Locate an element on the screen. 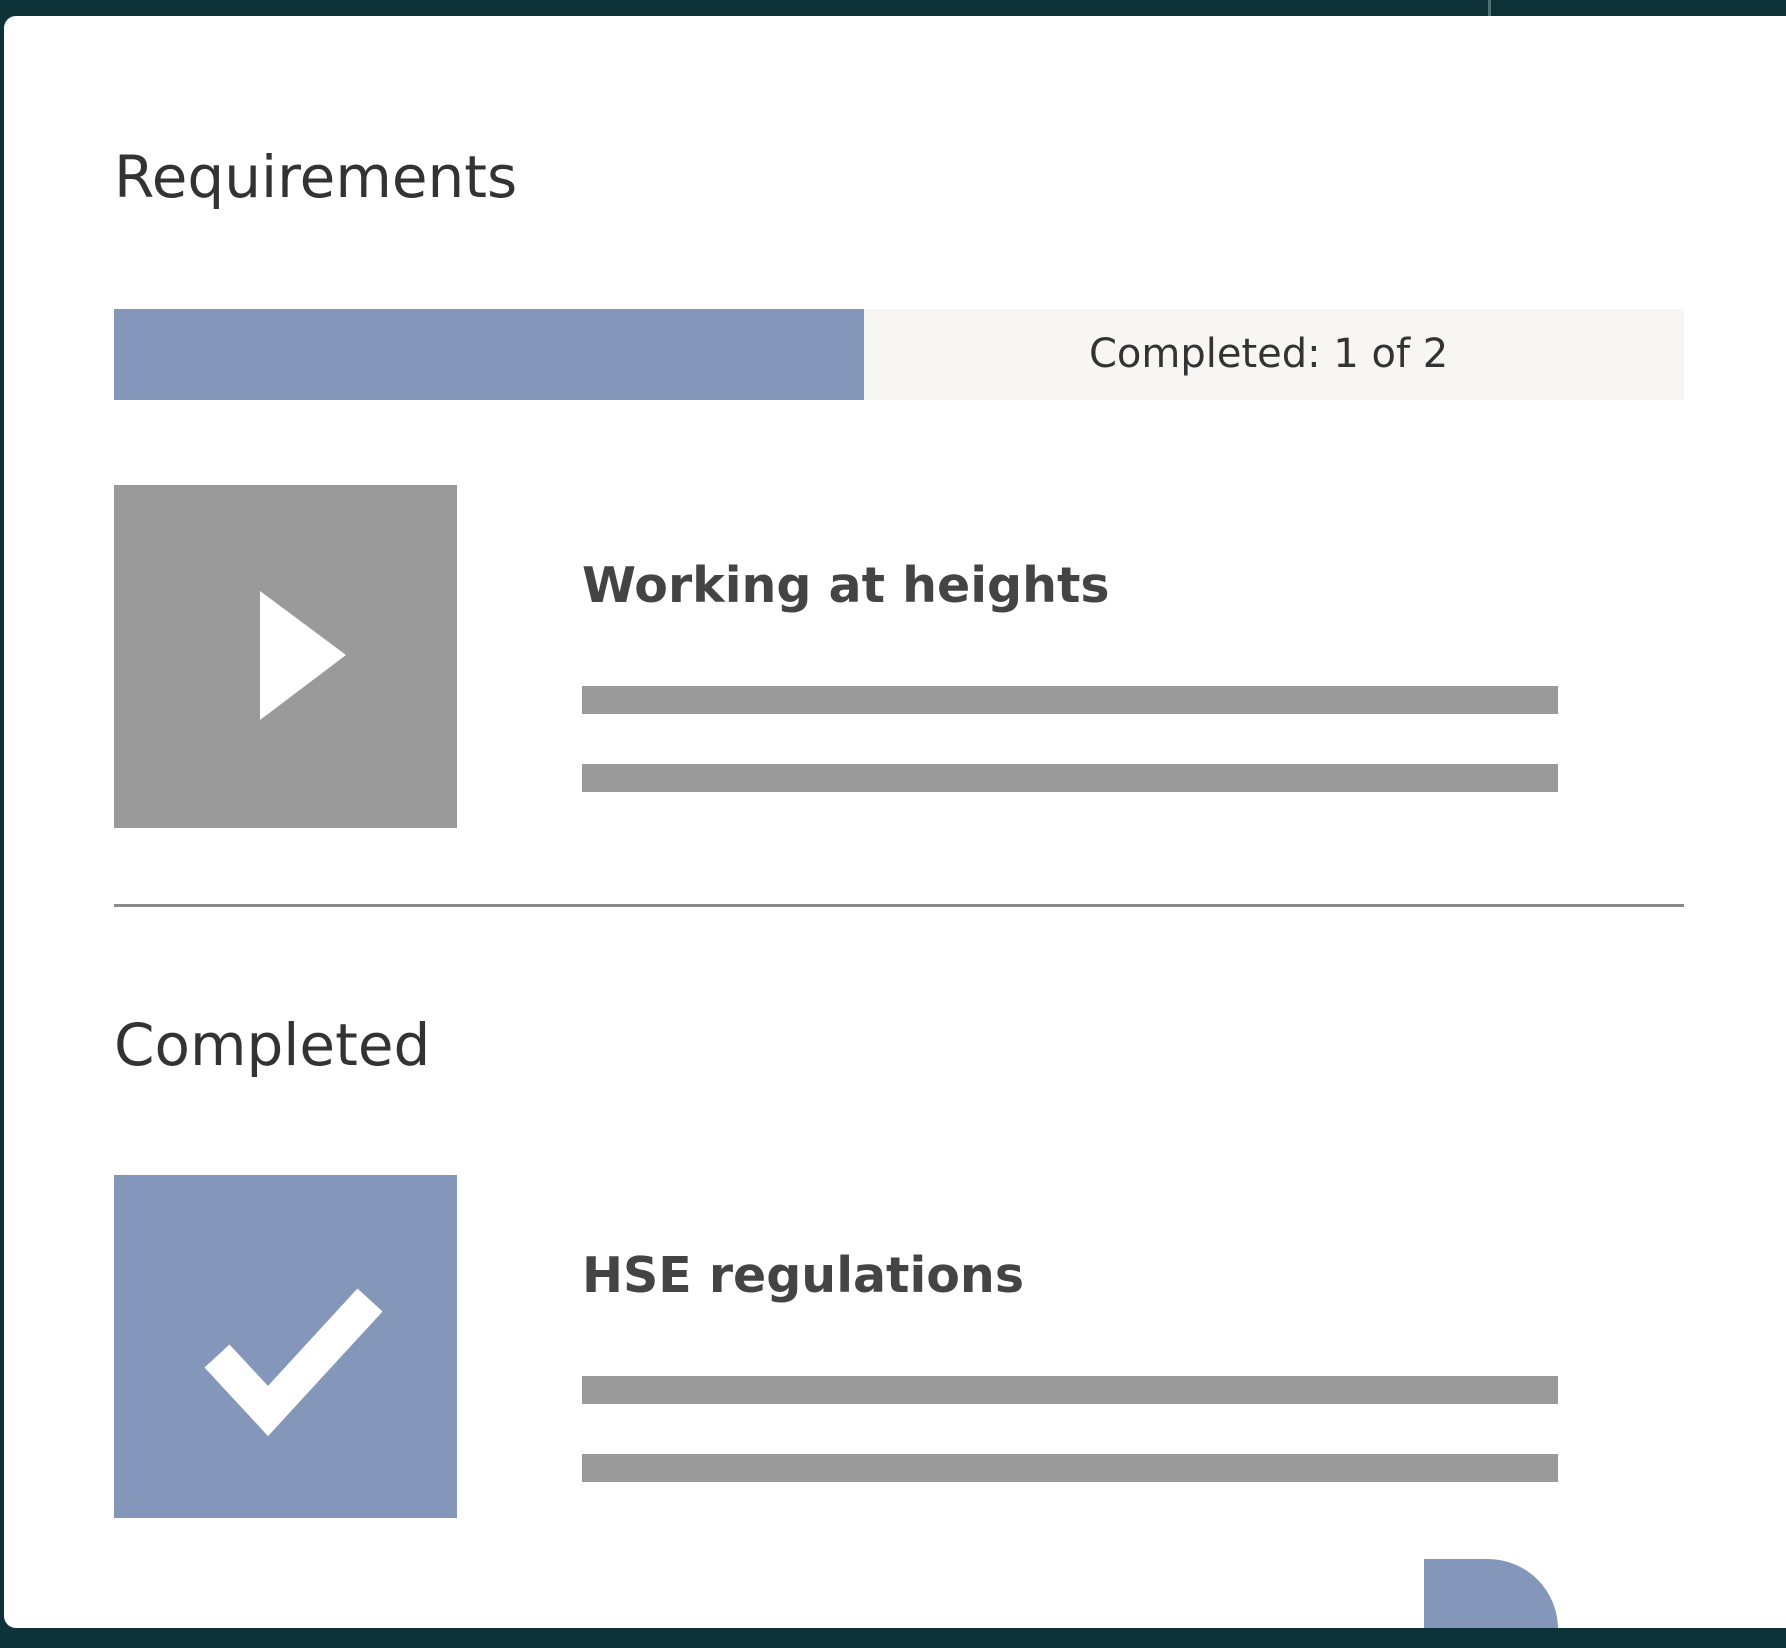 The height and width of the screenshot is (1648, 1786). requirement-item-title: Working at heights is located at coordinates (846, 585).